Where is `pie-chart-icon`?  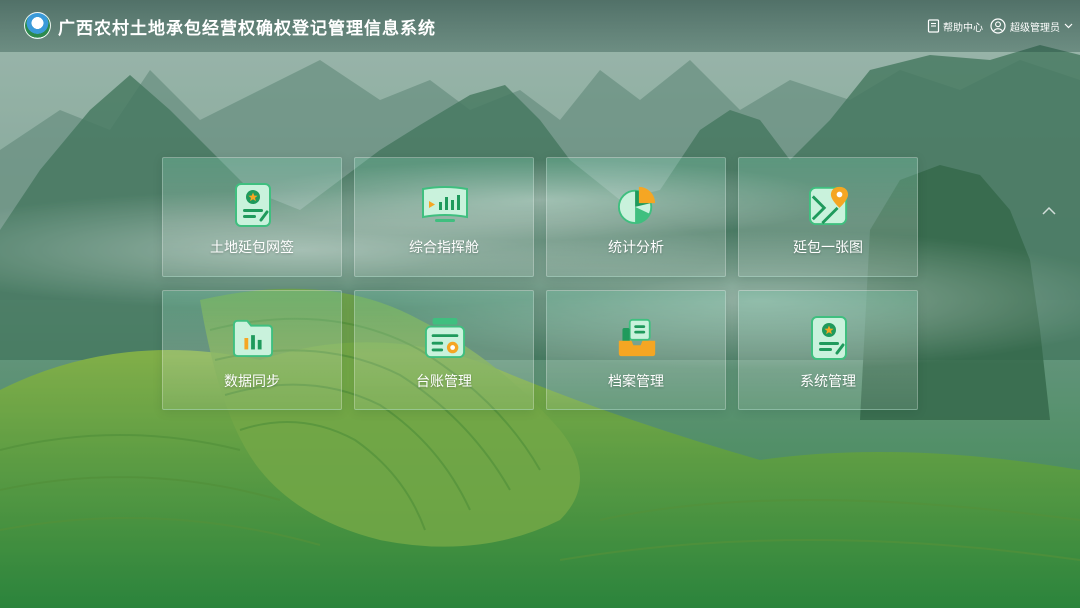
pie-chart-icon is located at coordinates (637, 205).